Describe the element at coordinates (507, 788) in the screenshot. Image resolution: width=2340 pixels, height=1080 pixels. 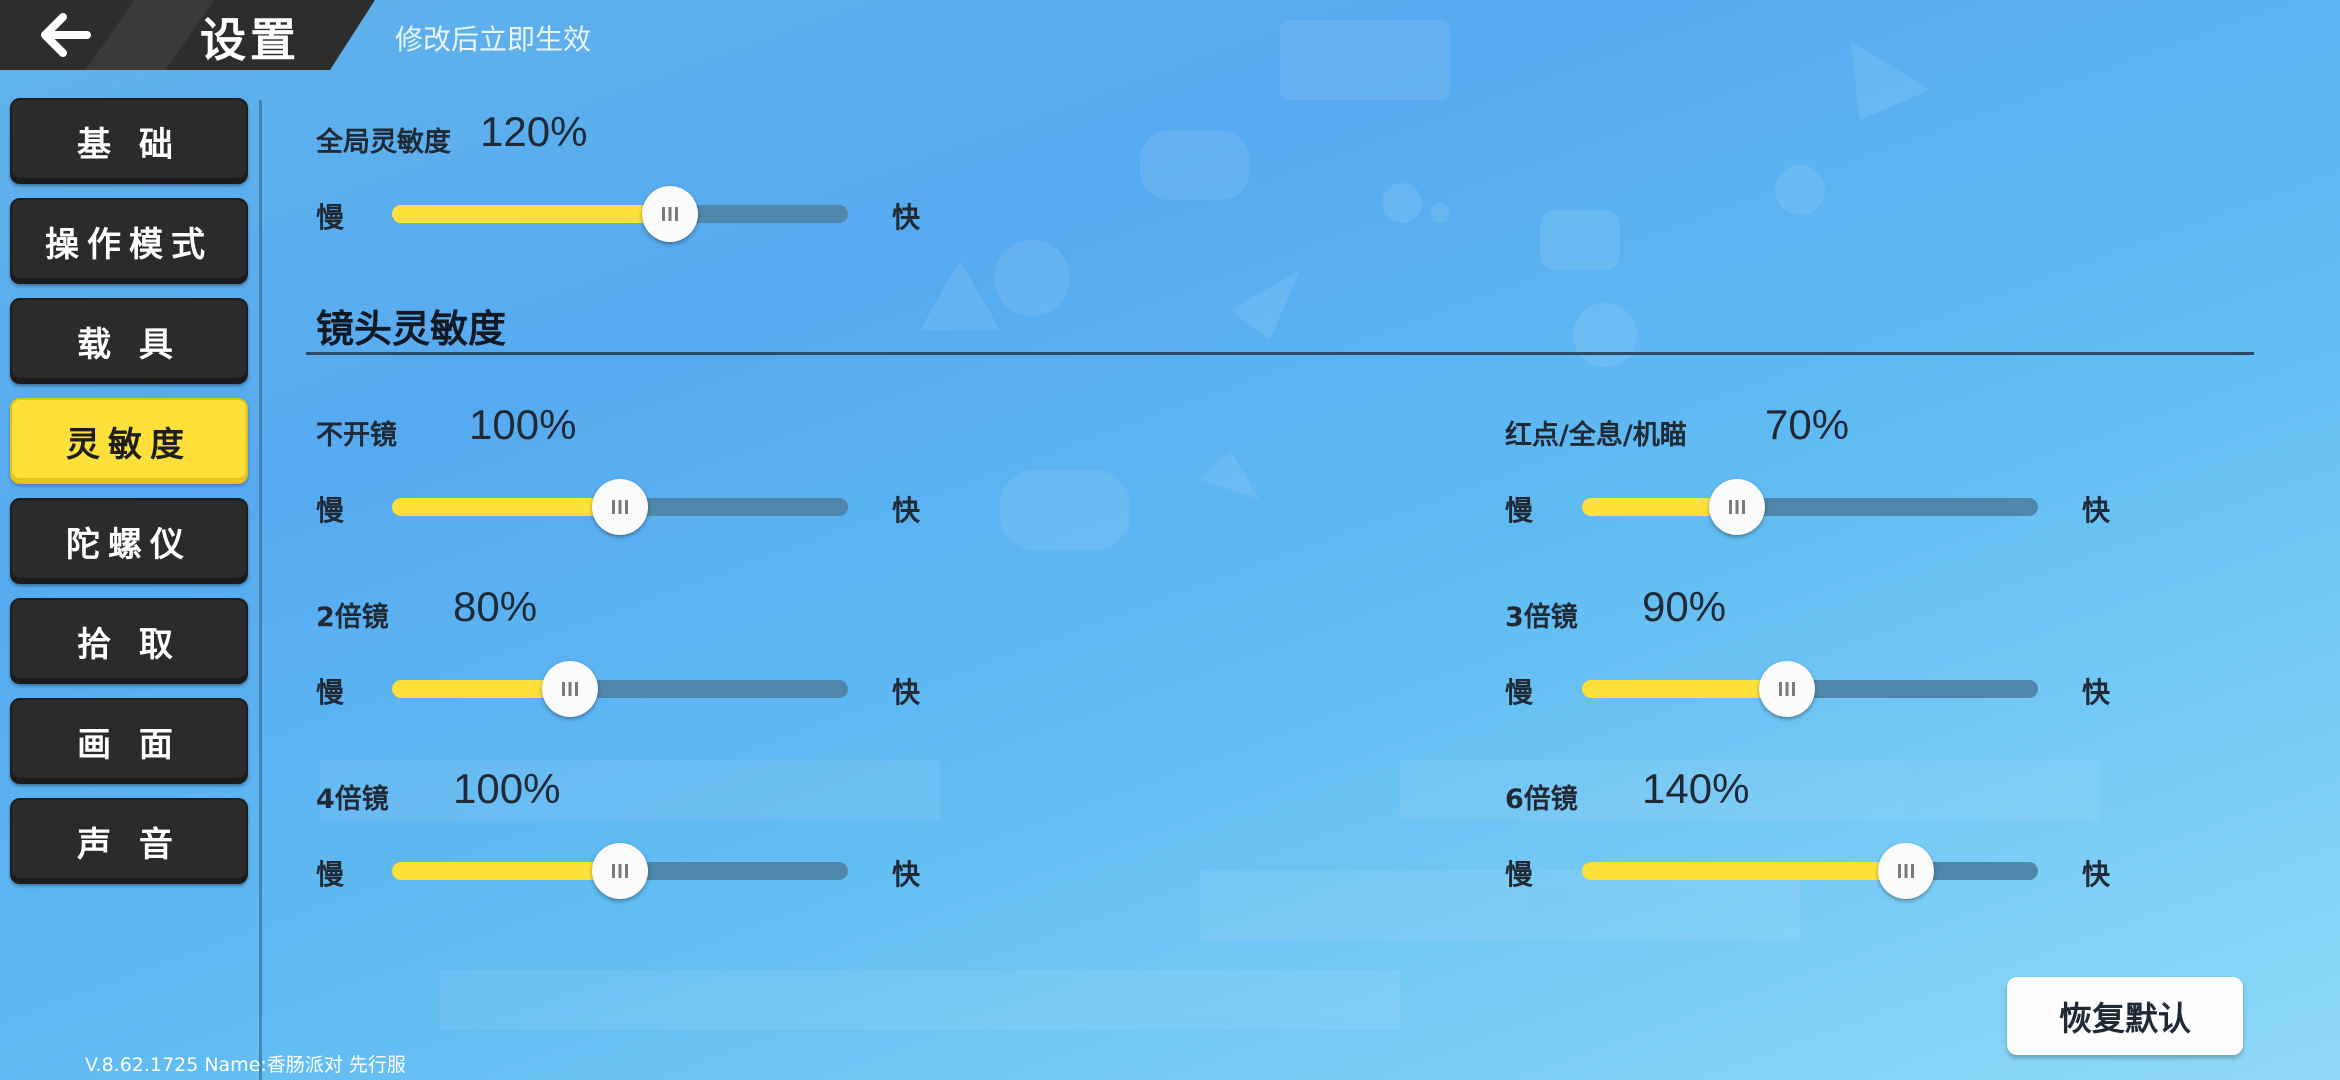
I see `4x-scope-value: 100%` at that location.